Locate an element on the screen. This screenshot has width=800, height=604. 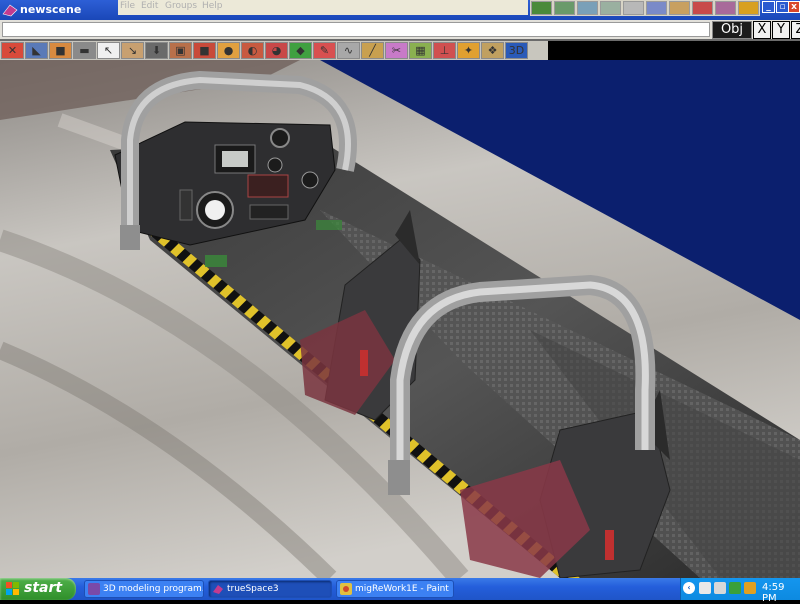
paint-icon: ◕ is located at coordinates (276, 50).